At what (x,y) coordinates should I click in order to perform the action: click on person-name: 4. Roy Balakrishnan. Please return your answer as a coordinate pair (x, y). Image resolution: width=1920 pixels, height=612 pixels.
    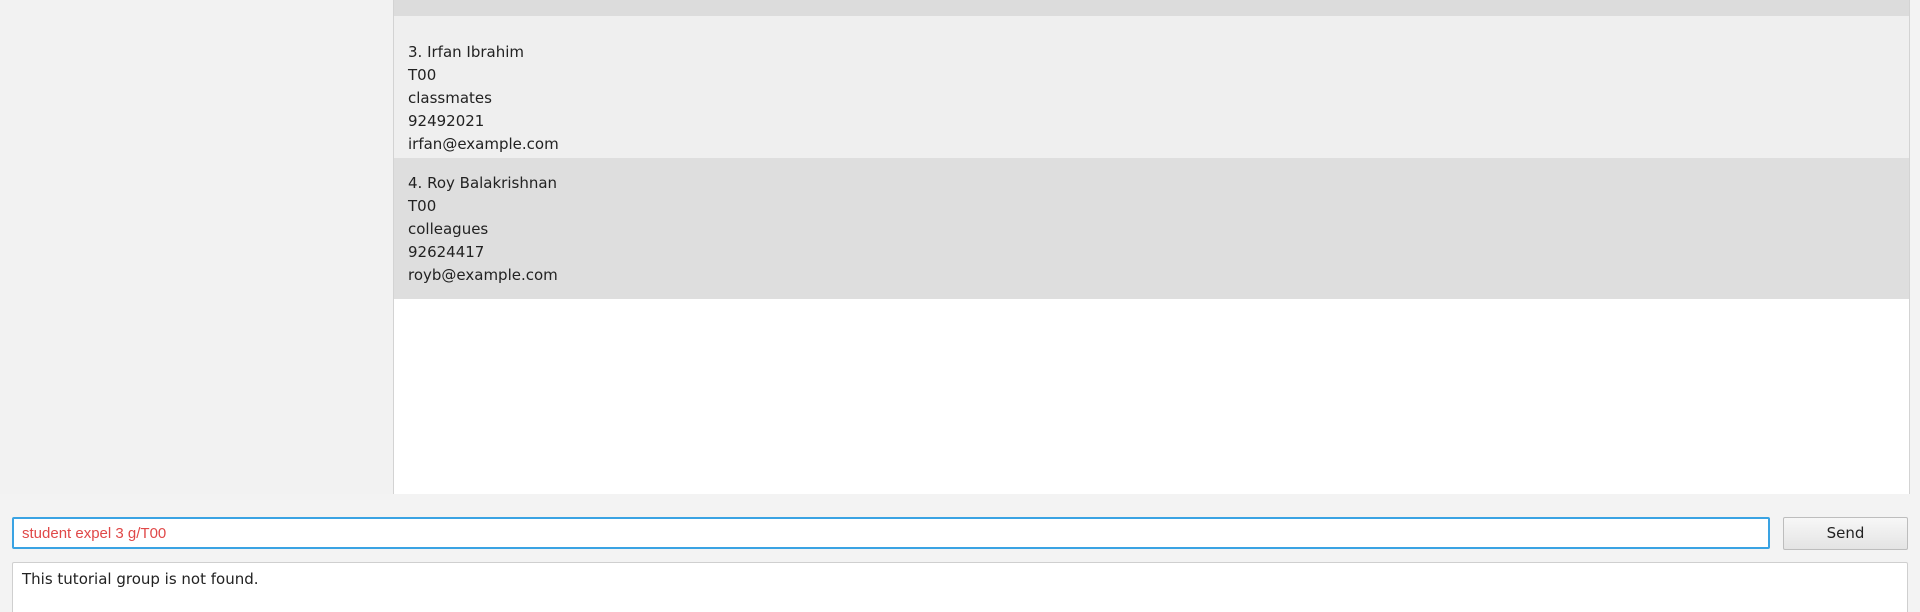
    Looking at the image, I should click on (483, 183).